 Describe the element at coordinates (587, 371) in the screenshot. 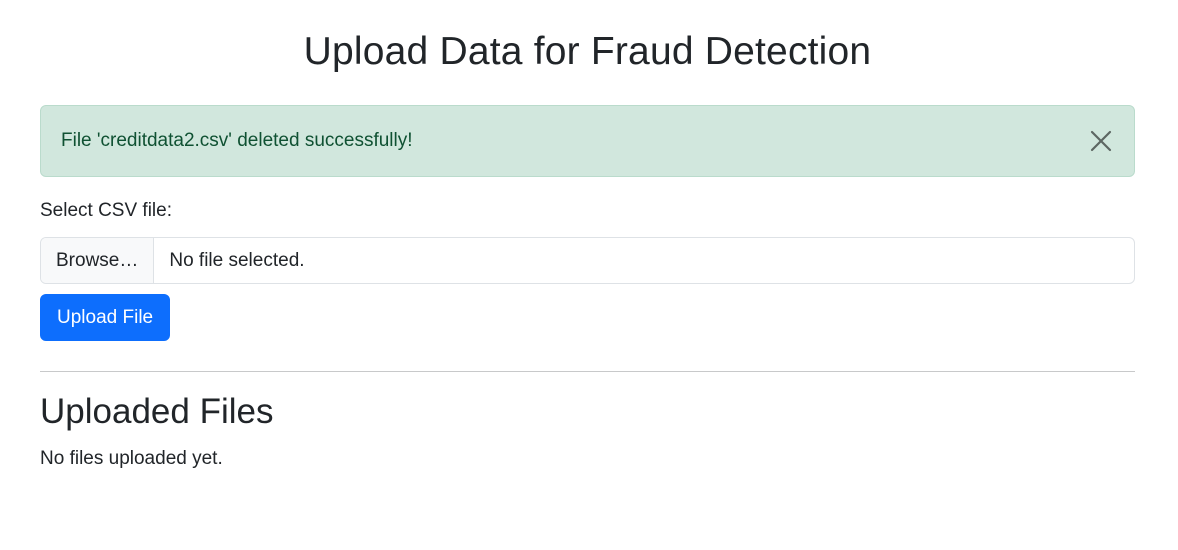

I see `section-divider` at that location.